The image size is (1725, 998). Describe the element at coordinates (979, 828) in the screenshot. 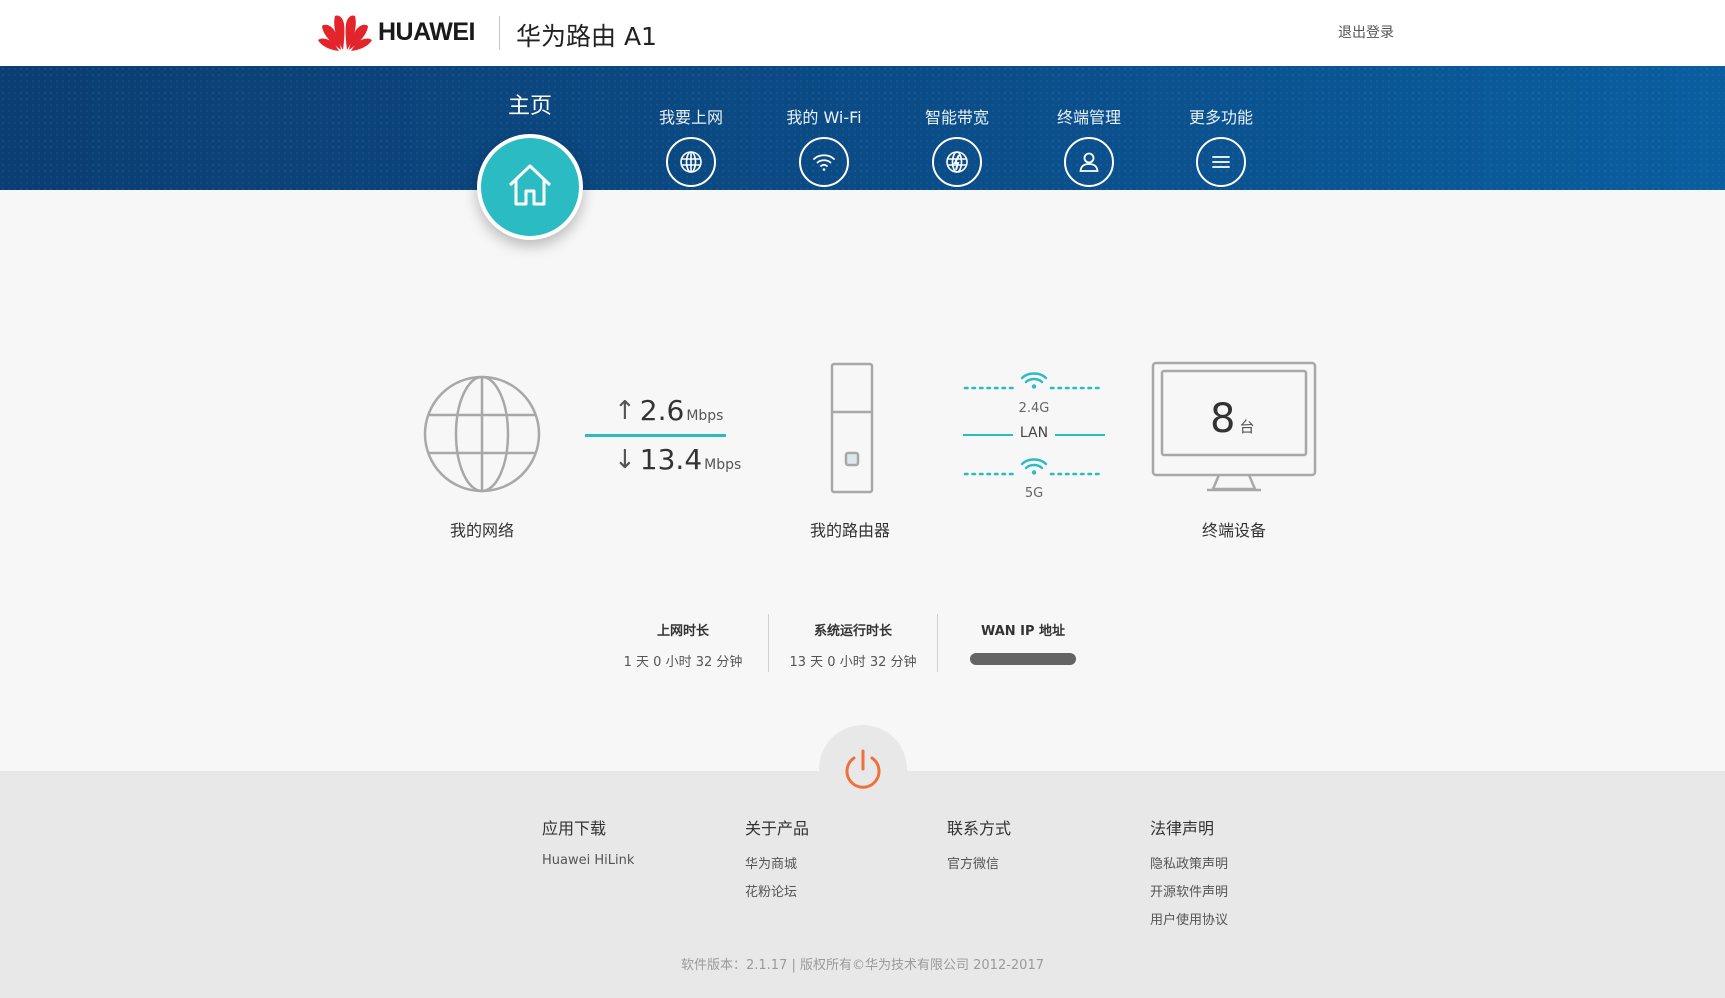

I see `footer-heading: 联系方式` at that location.